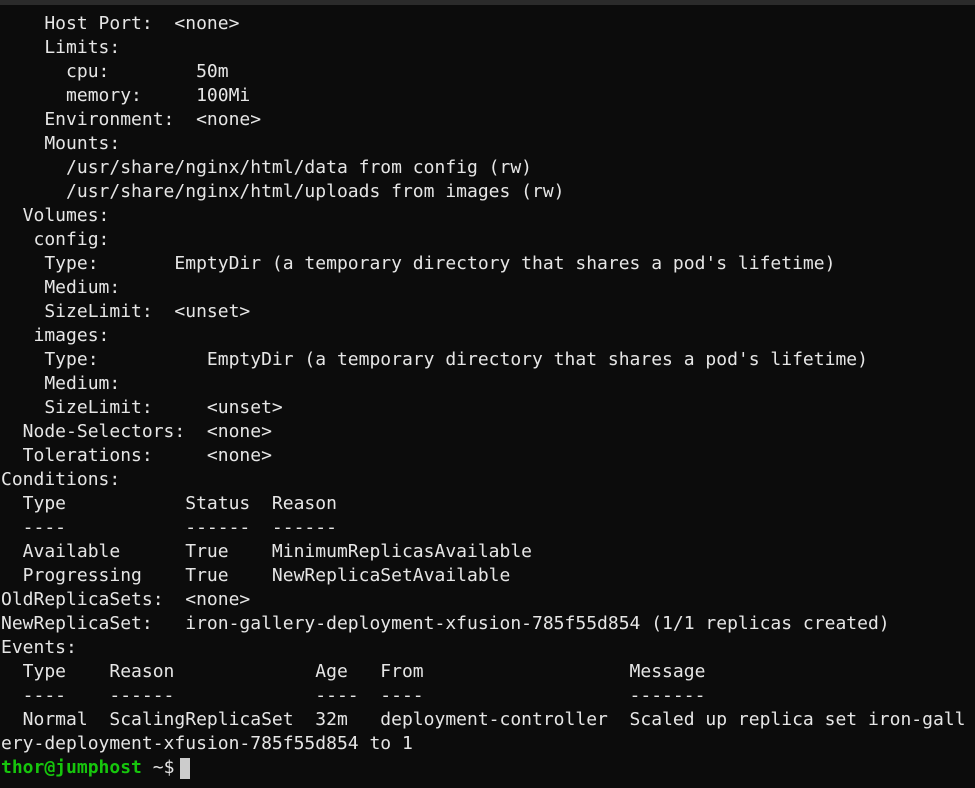 The height and width of the screenshot is (788, 975). What do you see at coordinates (126, 95) in the screenshot?
I see `output-line: memory: 100Mi` at bounding box center [126, 95].